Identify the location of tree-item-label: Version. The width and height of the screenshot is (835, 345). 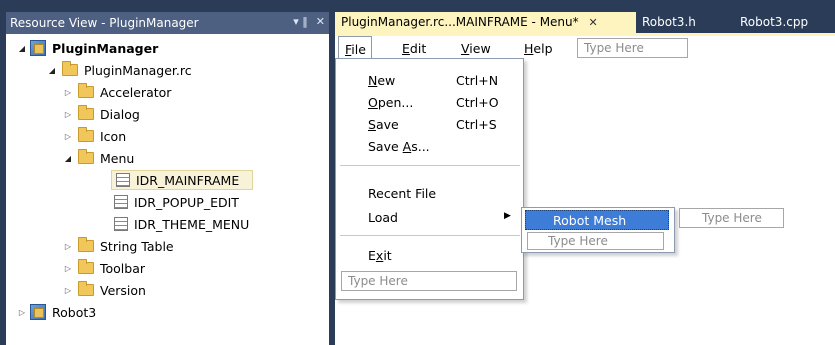
(123, 290).